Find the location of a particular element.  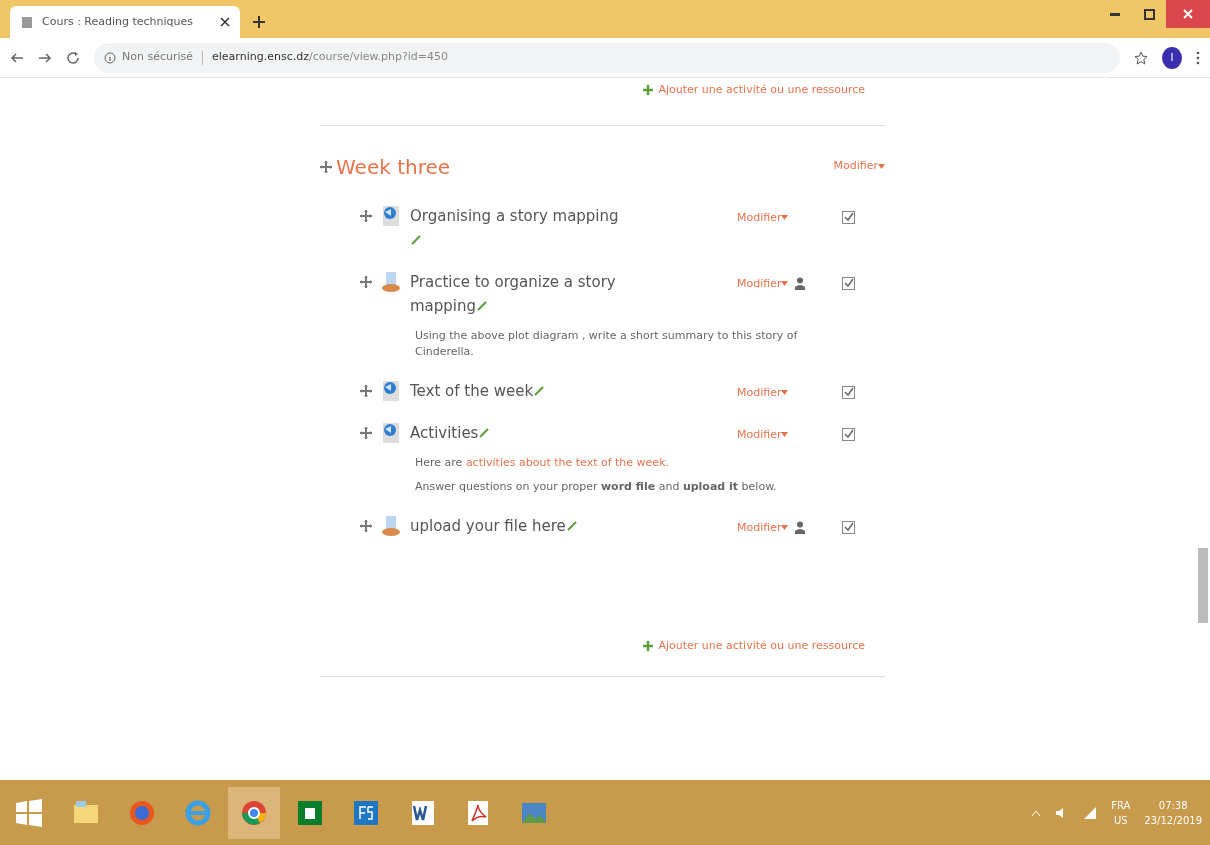

url-text: elearning.ensc.dz/course/view.php?id=450 is located at coordinates (330, 57).